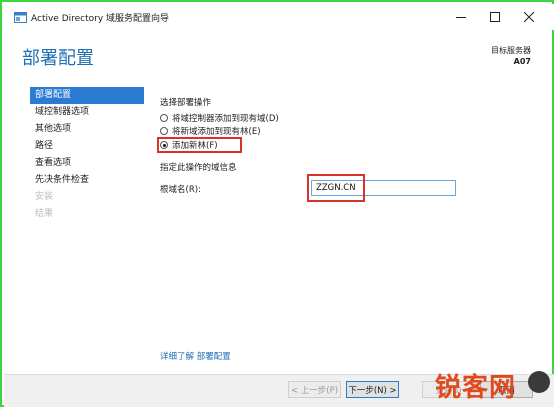 The image size is (554, 407). What do you see at coordinates (87, 163) in the screenshot?
I see `sidebar-item-review-options: 查看选项` at bounding box center [87, 163].